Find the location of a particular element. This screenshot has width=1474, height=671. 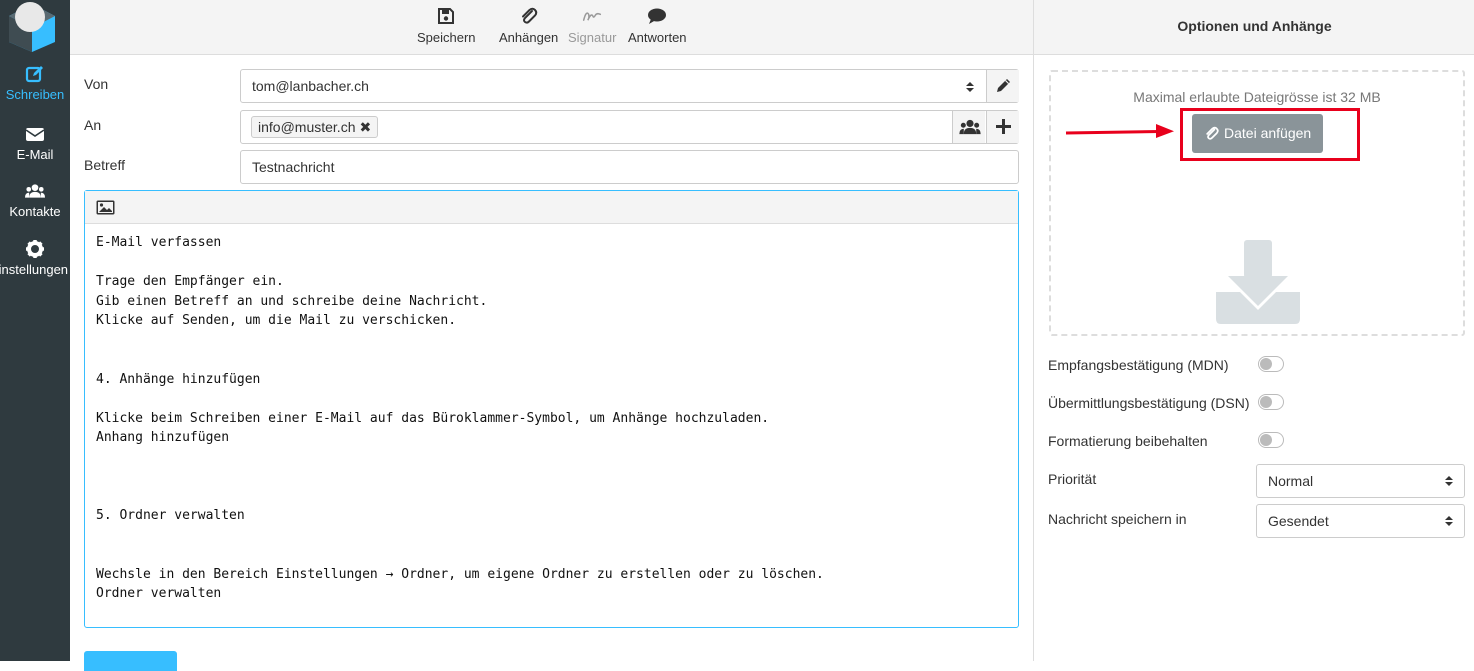

image-icon is located at coordinates (105, 207).